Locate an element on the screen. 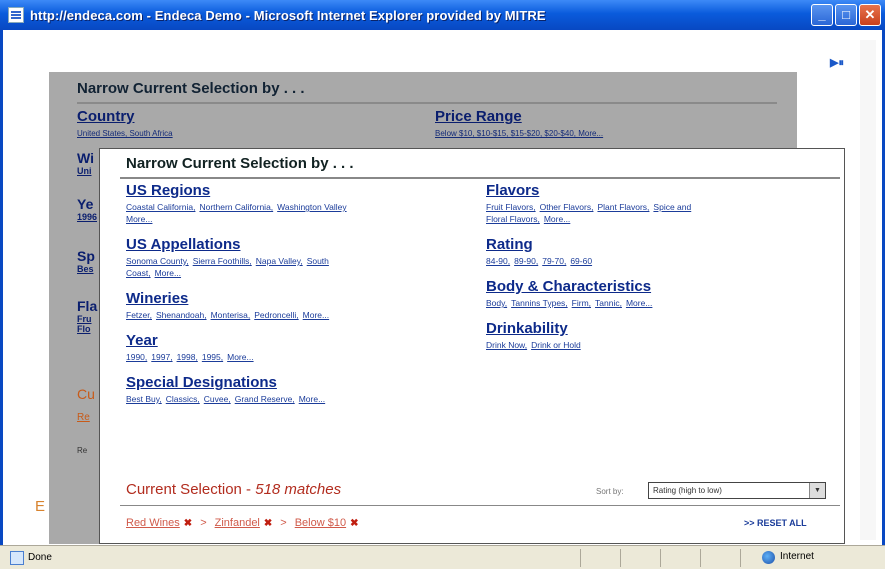 The height and width of the screenshot is (569, 885). value-link: 1990, is located at coordinates (136, 357).